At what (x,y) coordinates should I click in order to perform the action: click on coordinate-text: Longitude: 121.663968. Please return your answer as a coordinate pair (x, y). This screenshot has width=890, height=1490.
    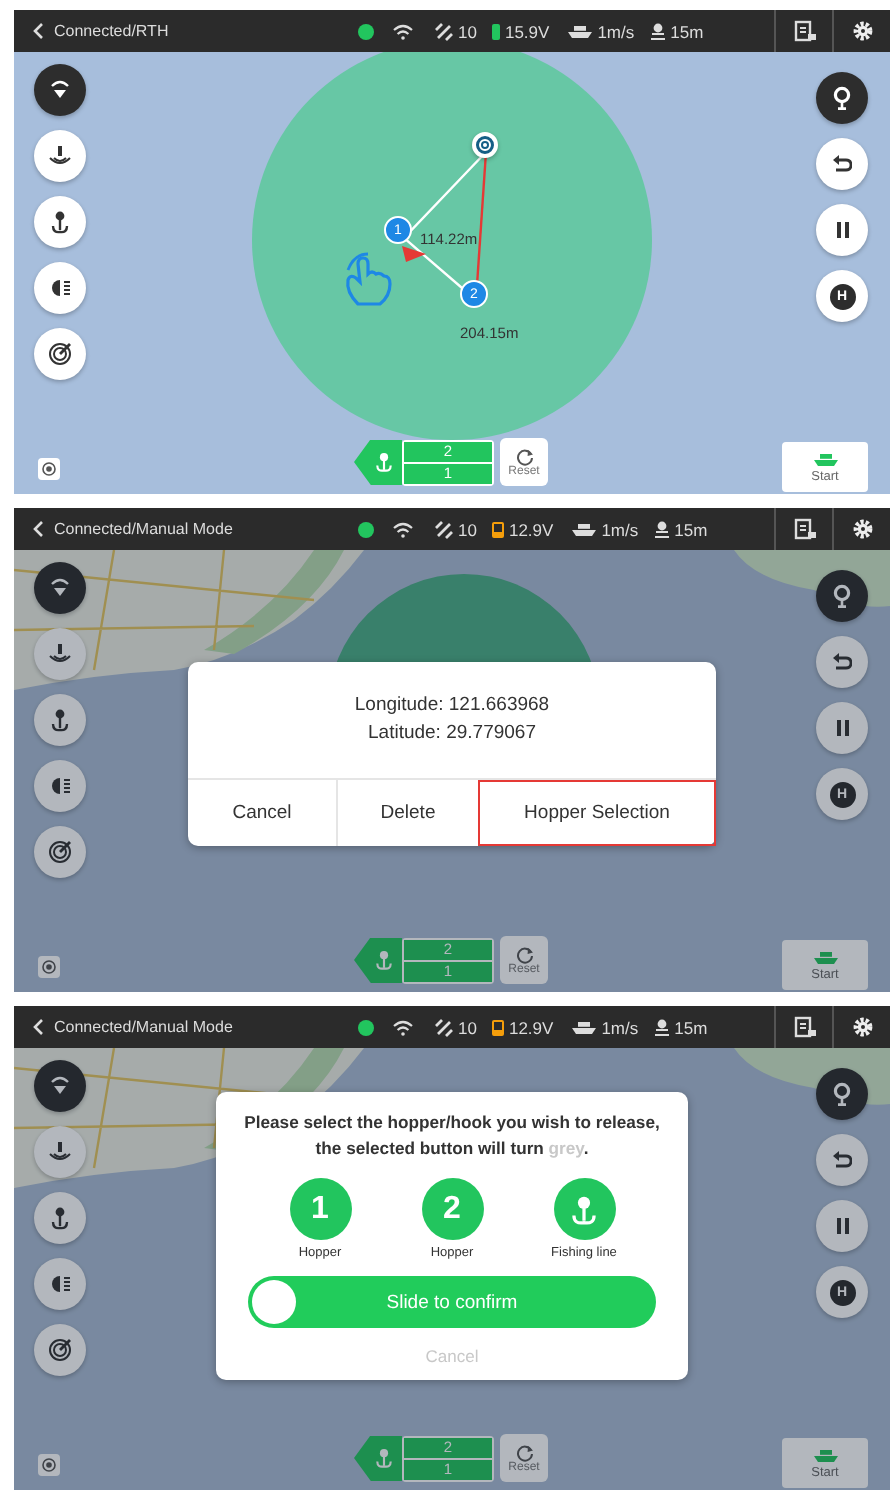
    Looking at the image, I should click on (452, 706).